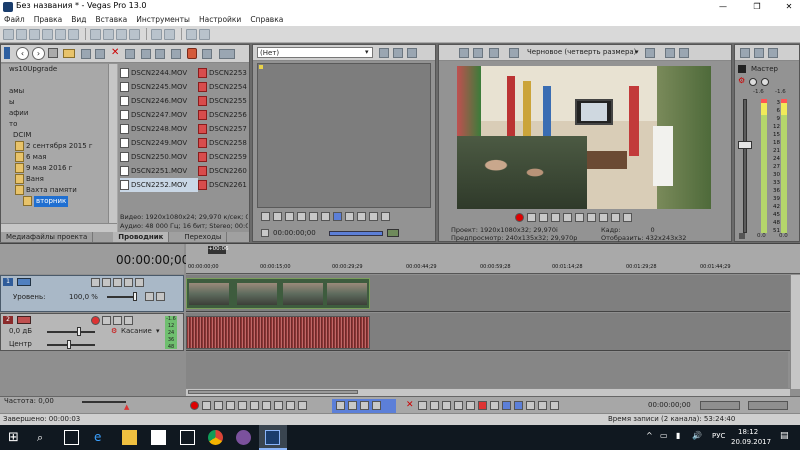 This screenshot has height=450, width=800. I want to click on notifications-icon: ▤, so click(784, 436).